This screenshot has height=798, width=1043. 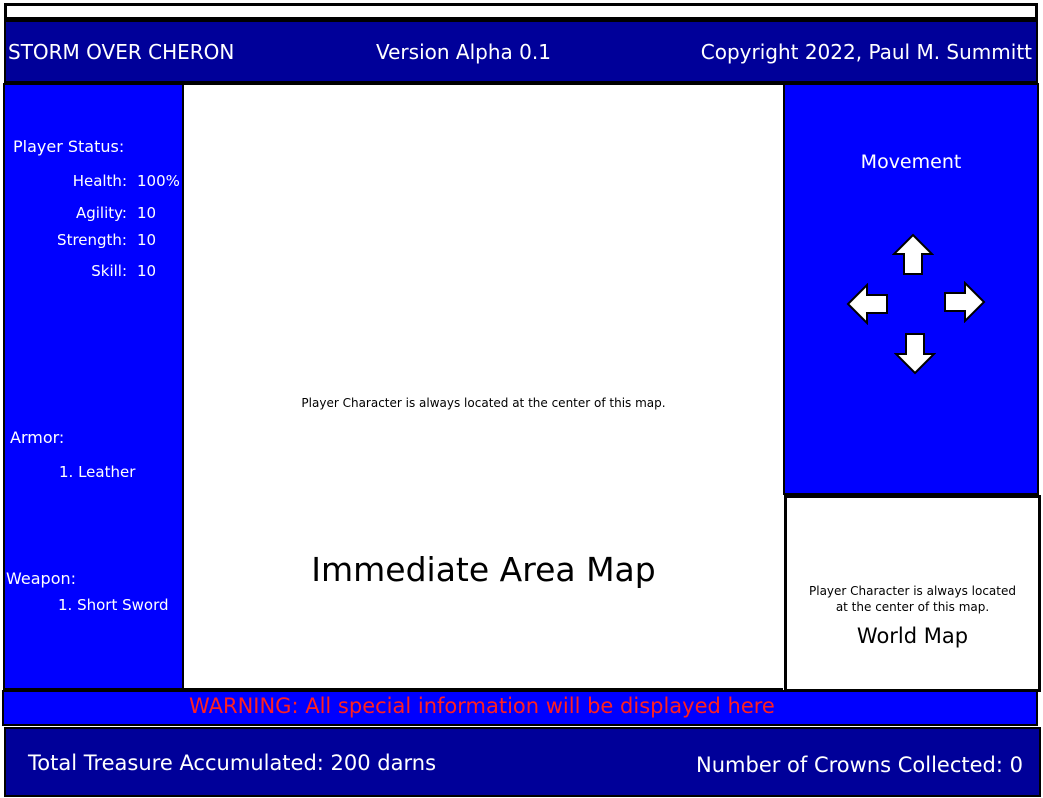 What do you see at coordinates (868, 304) in the screenshot?
I see `arrow-left-icon` at bounding box center [868, 304].